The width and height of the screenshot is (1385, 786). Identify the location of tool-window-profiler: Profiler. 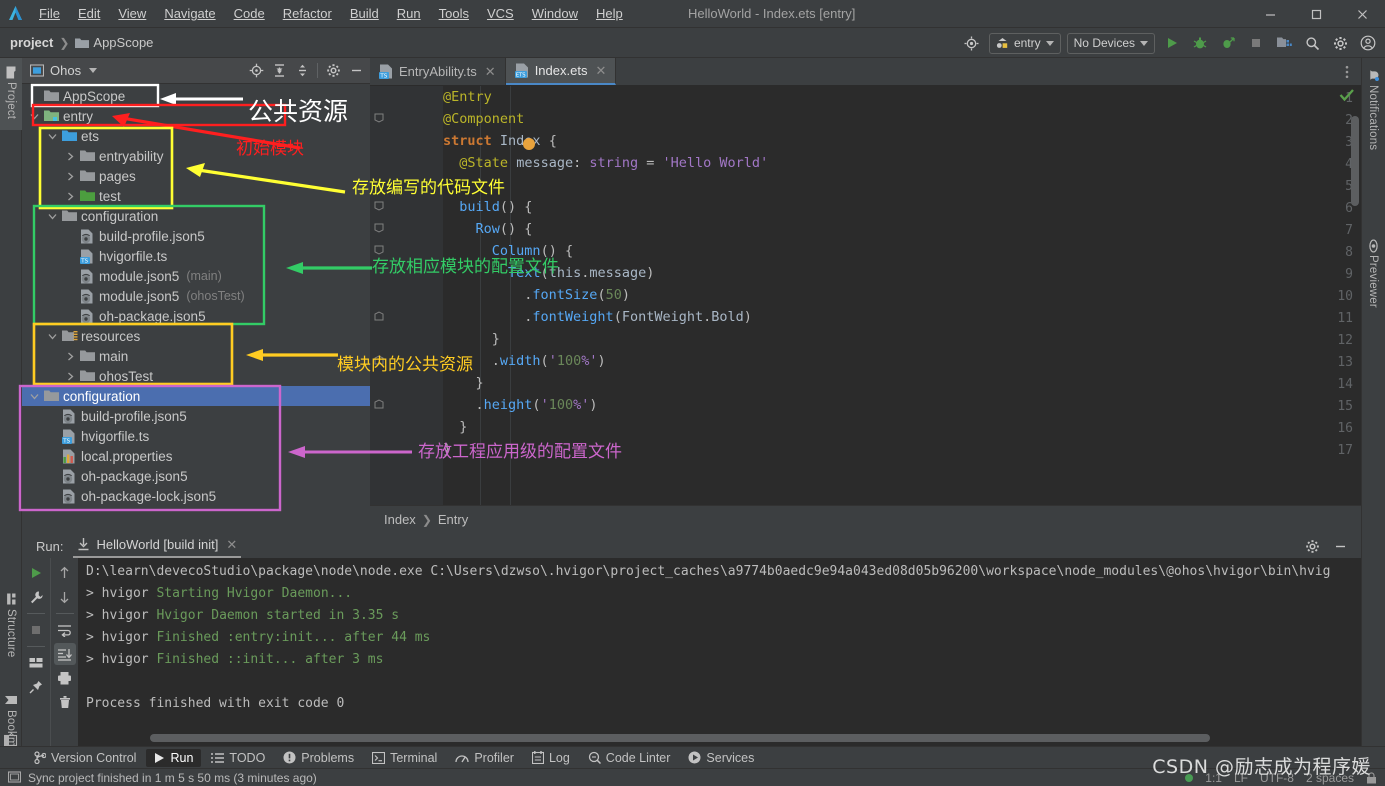
(484, 758).